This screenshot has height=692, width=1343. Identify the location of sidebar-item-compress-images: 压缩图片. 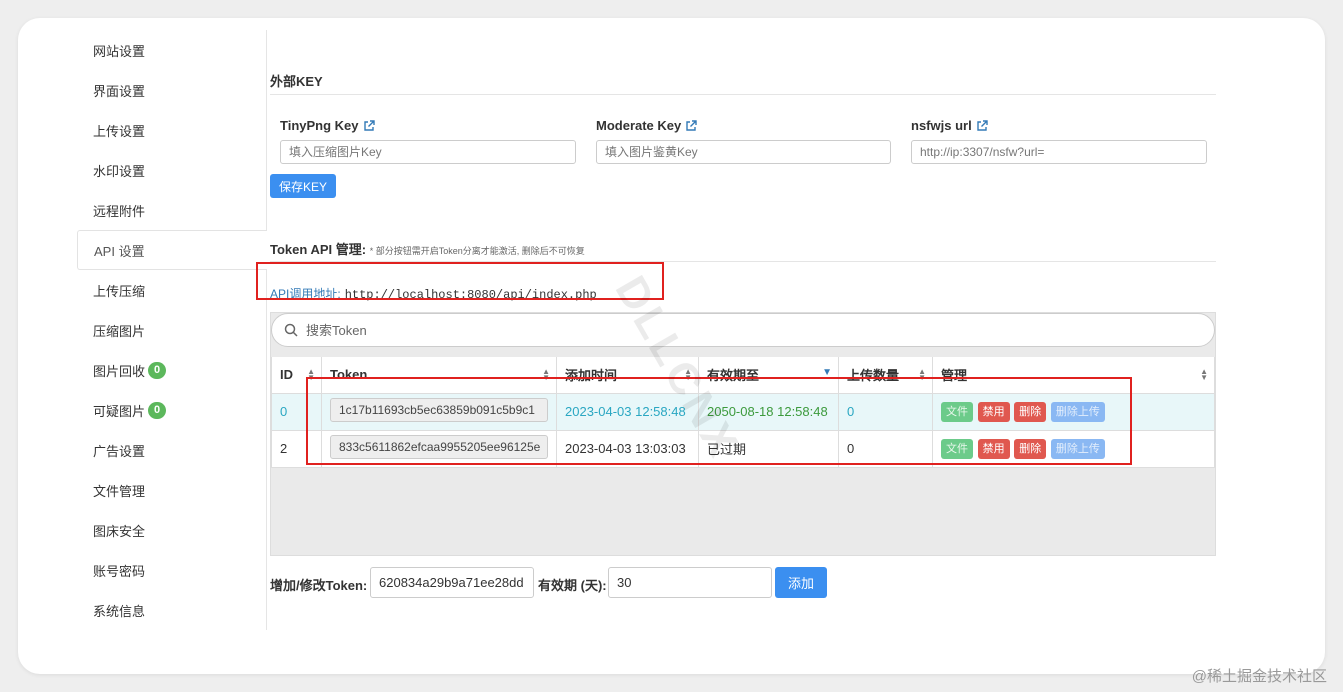
(171, 330).